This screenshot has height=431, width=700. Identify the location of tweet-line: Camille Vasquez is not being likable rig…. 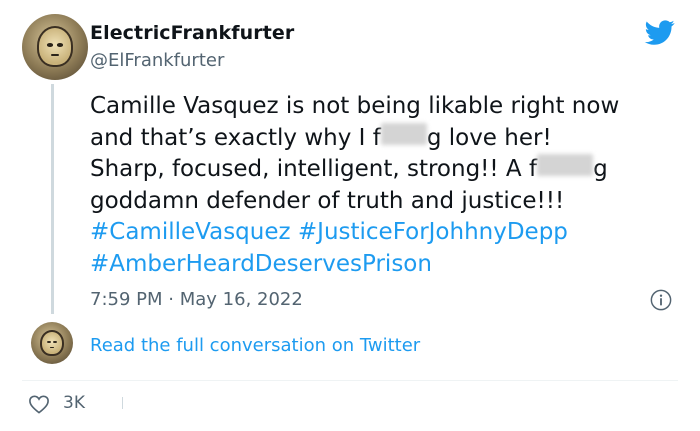
(355, 106).